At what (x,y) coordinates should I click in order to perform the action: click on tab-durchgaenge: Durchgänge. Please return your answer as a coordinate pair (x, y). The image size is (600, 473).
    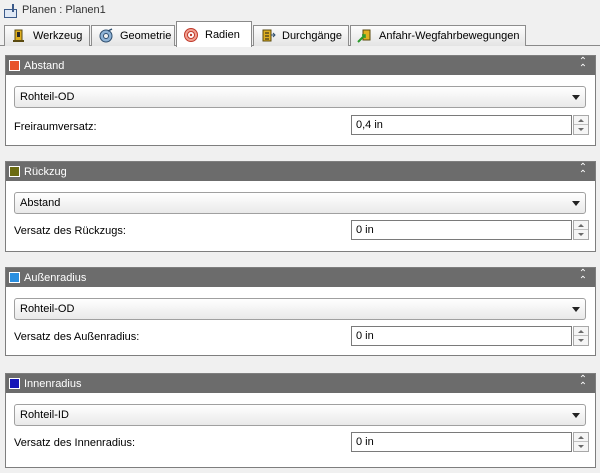
    Looking at the image, I should click on (301, 35).